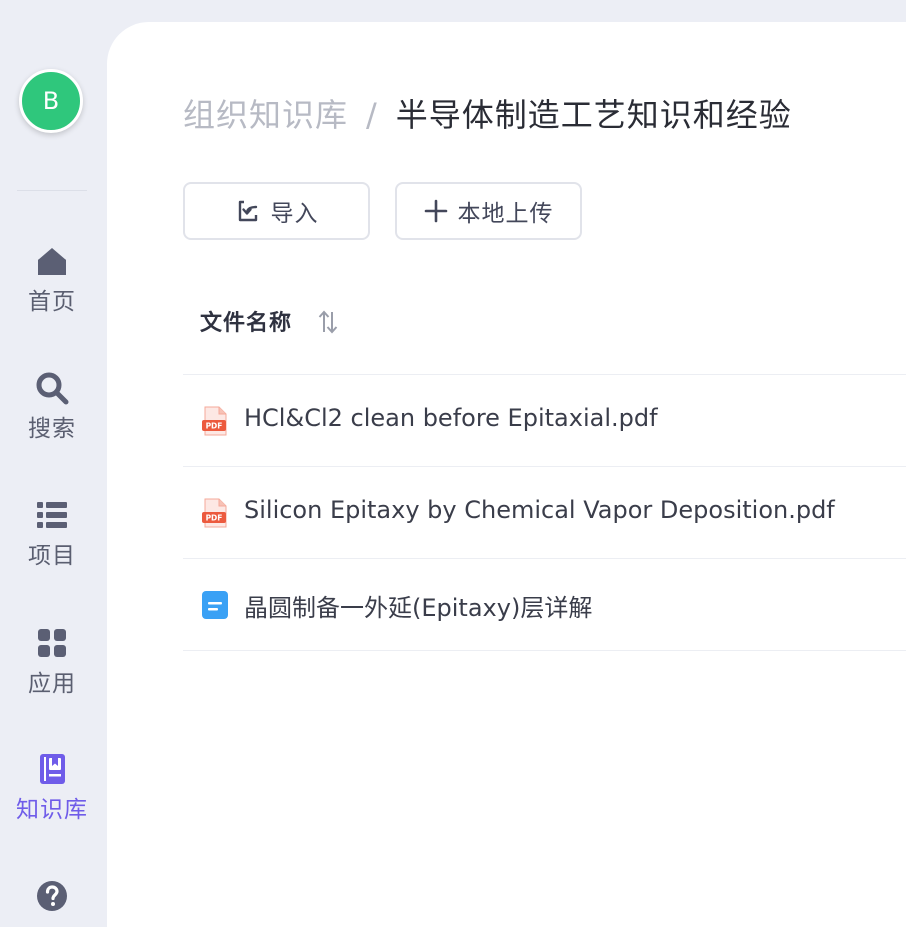 The image size is (906, 927). I want to click on home-icon, so click(52, 261).